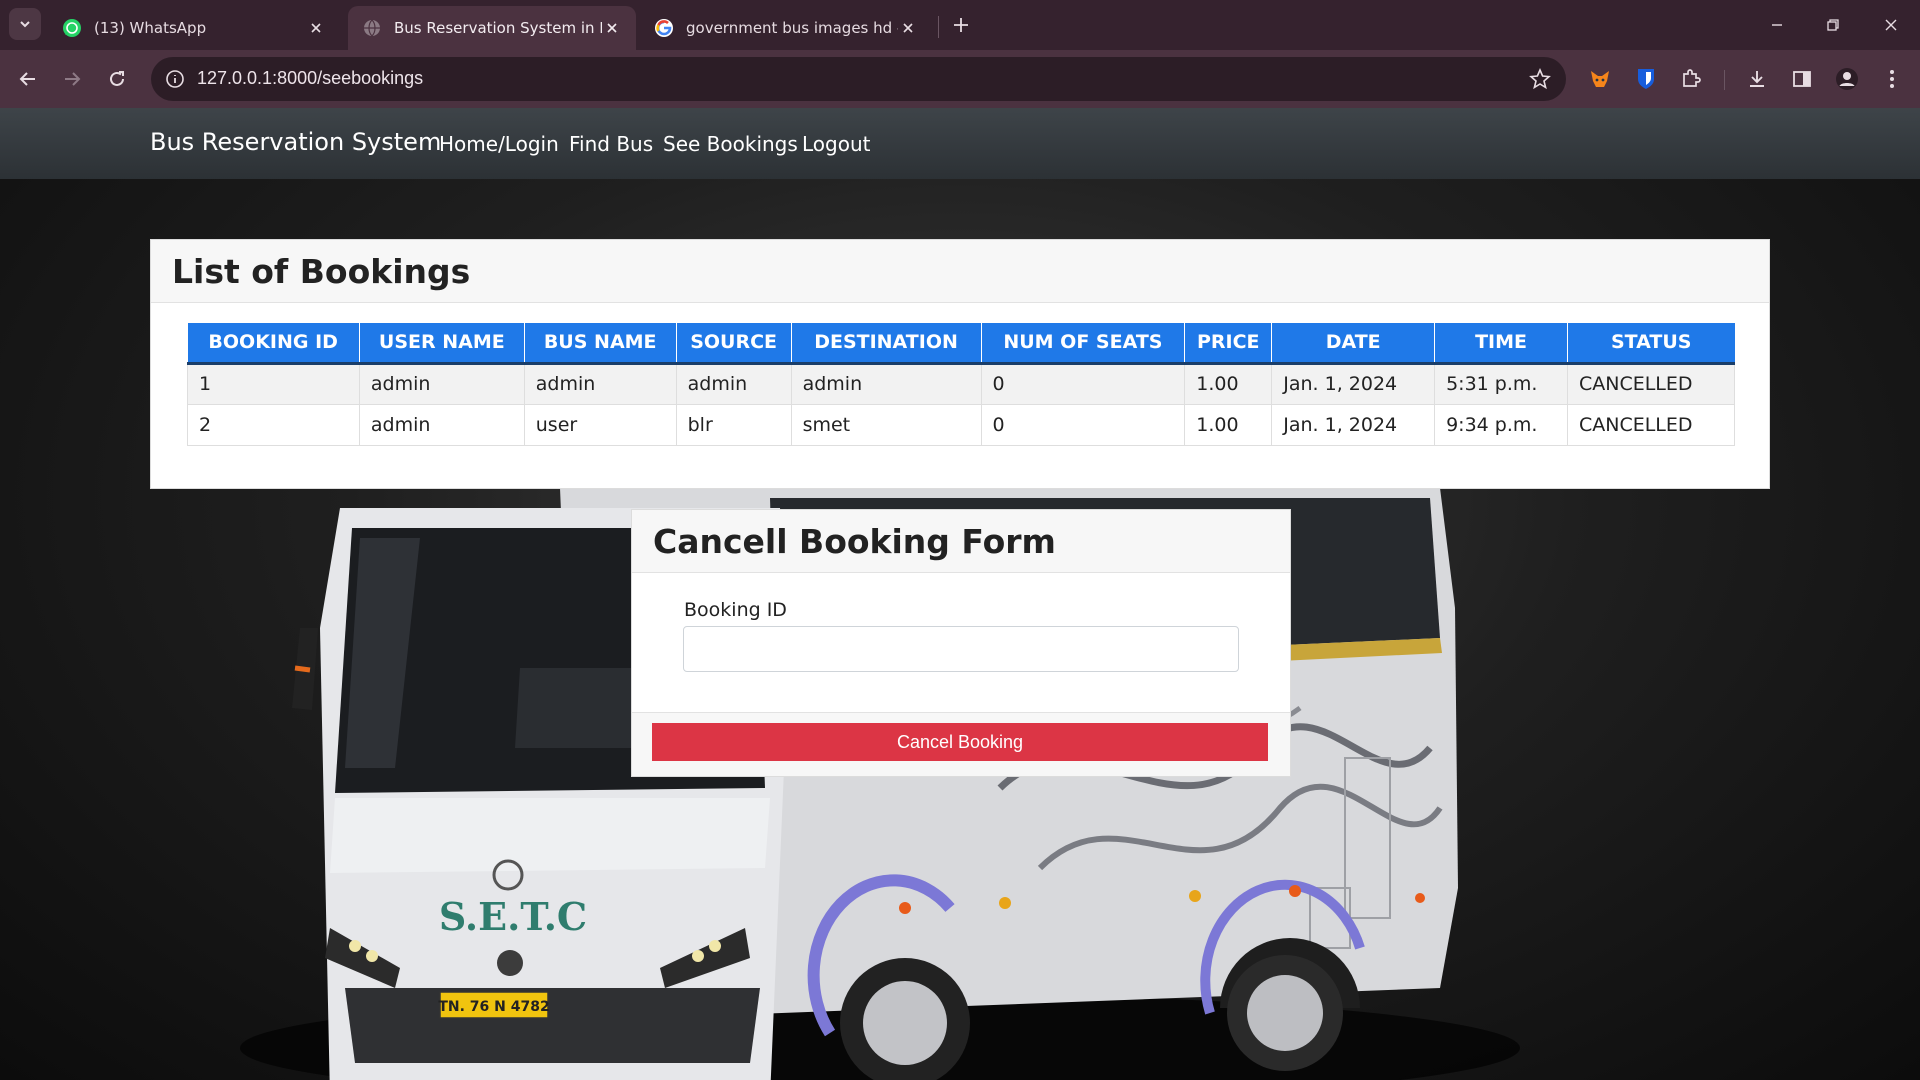 This screenshot has height=1080, width=1920. Describe the element at coordinates (1646, 79) in the screenshot. I see `bitwarden-extension-icon` at that location.